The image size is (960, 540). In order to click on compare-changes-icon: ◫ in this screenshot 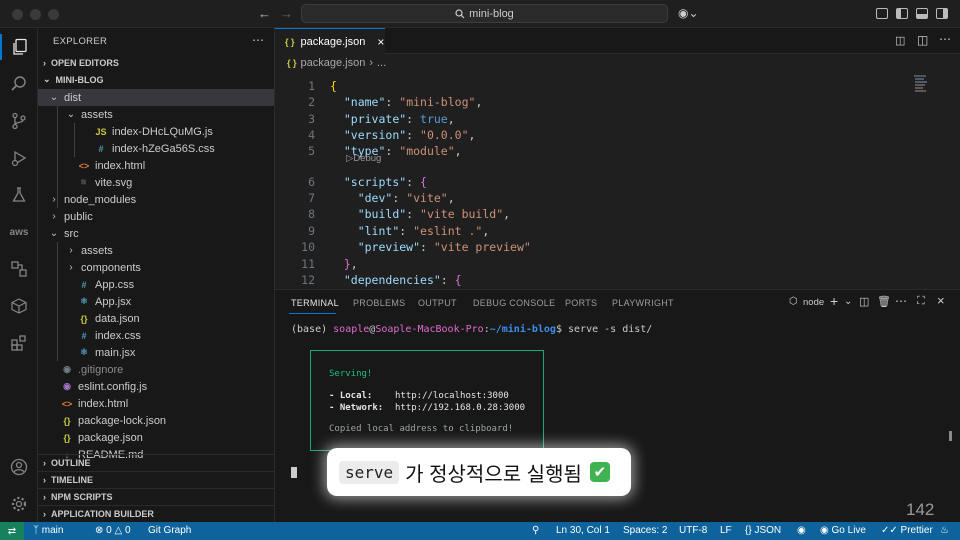, I will do `click(900, 40)`.